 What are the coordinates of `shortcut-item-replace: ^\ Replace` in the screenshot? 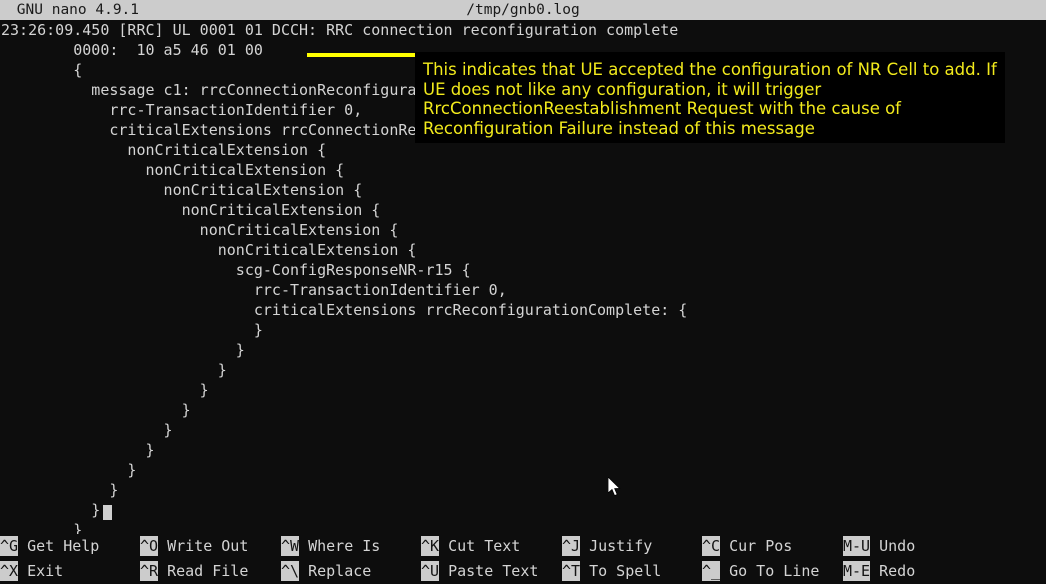 It's located at (330, 571).